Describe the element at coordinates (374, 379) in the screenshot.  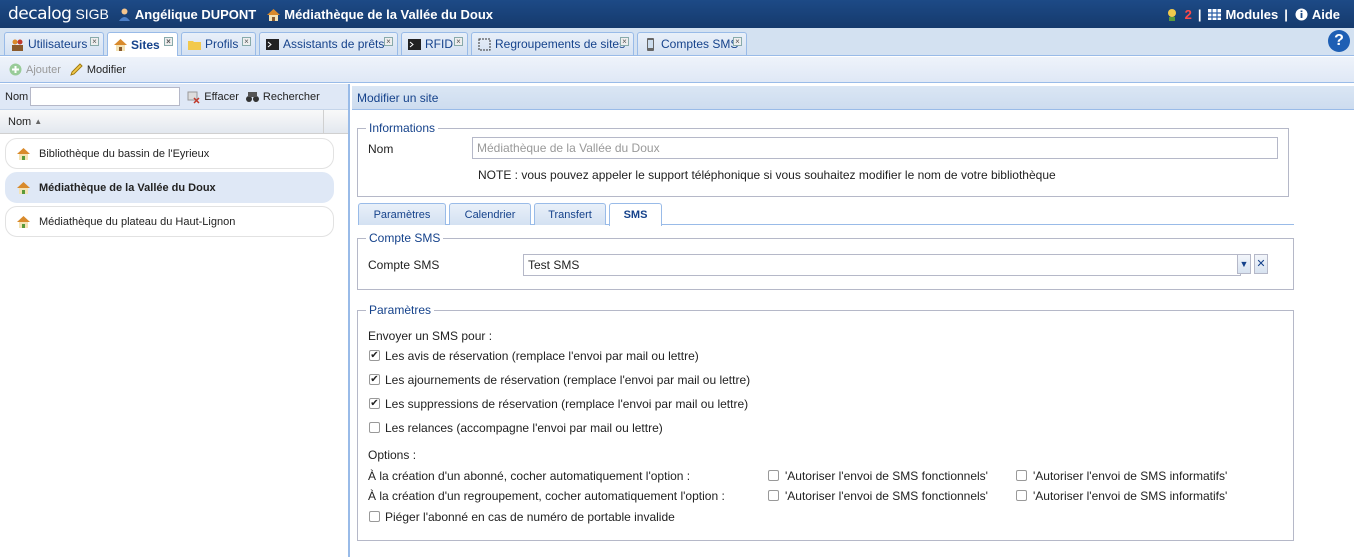
I see `checkbox-ajournements: ✔` at that location.